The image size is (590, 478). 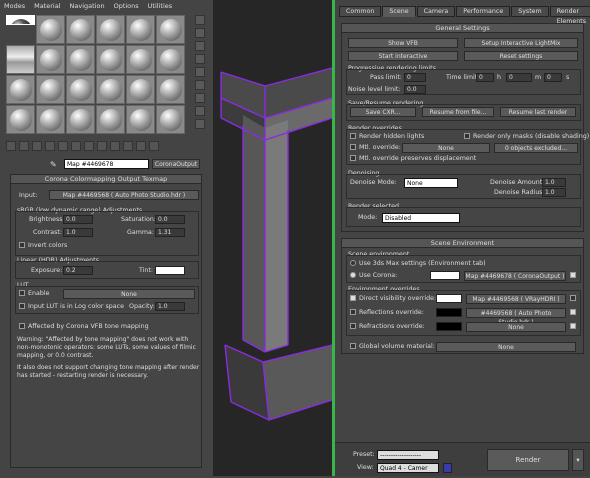 What do you see at coordinates (521, 43) in the screenshot?
I see `setup-lightmix-button: Setup Interactive LightMix` at bounding box center [521, 43].